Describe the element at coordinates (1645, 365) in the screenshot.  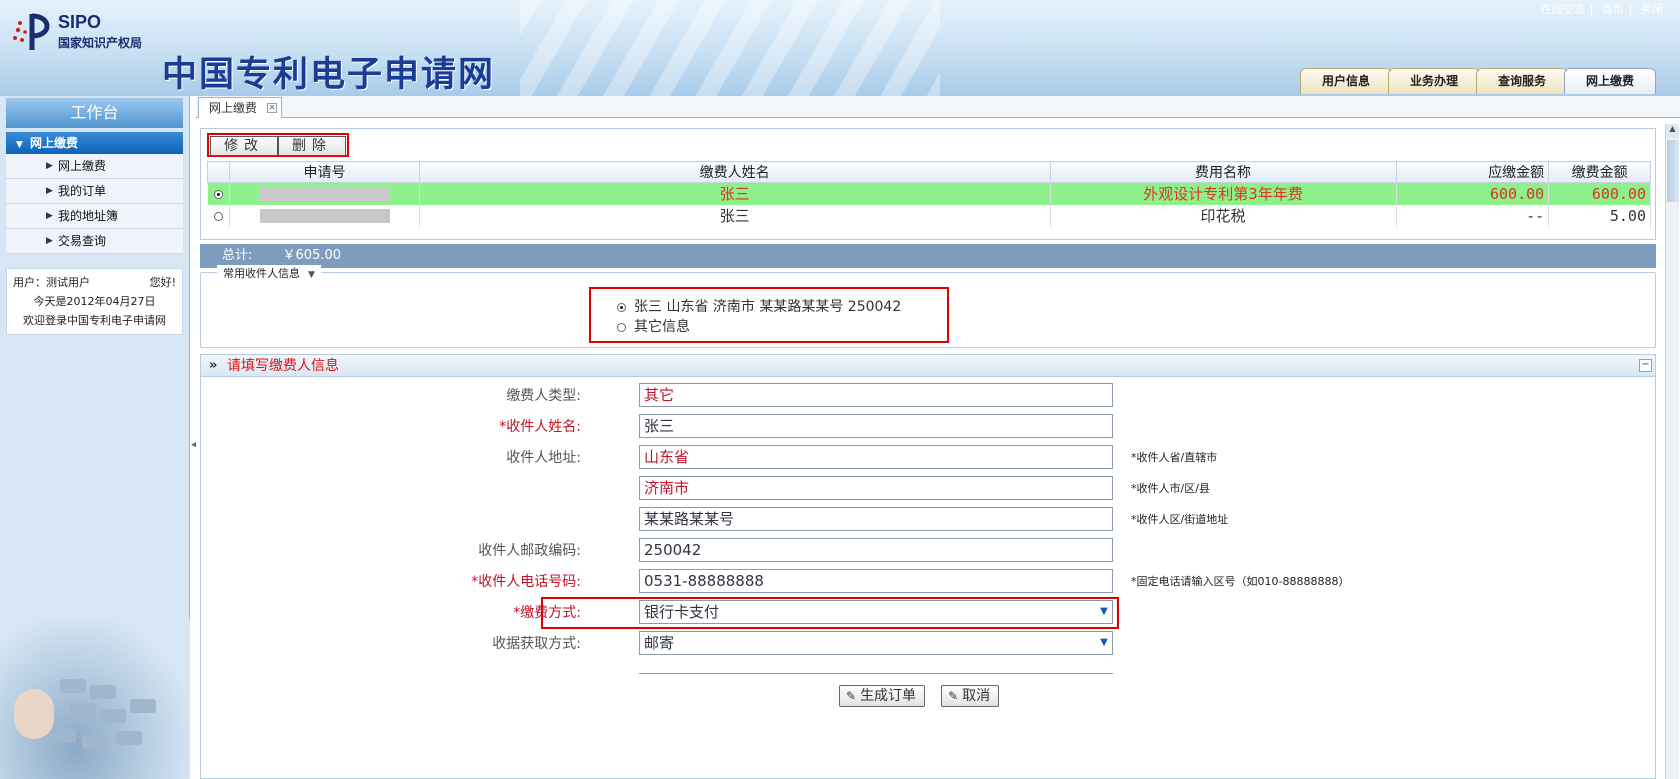
I see `collapse-icon: −` at that location.